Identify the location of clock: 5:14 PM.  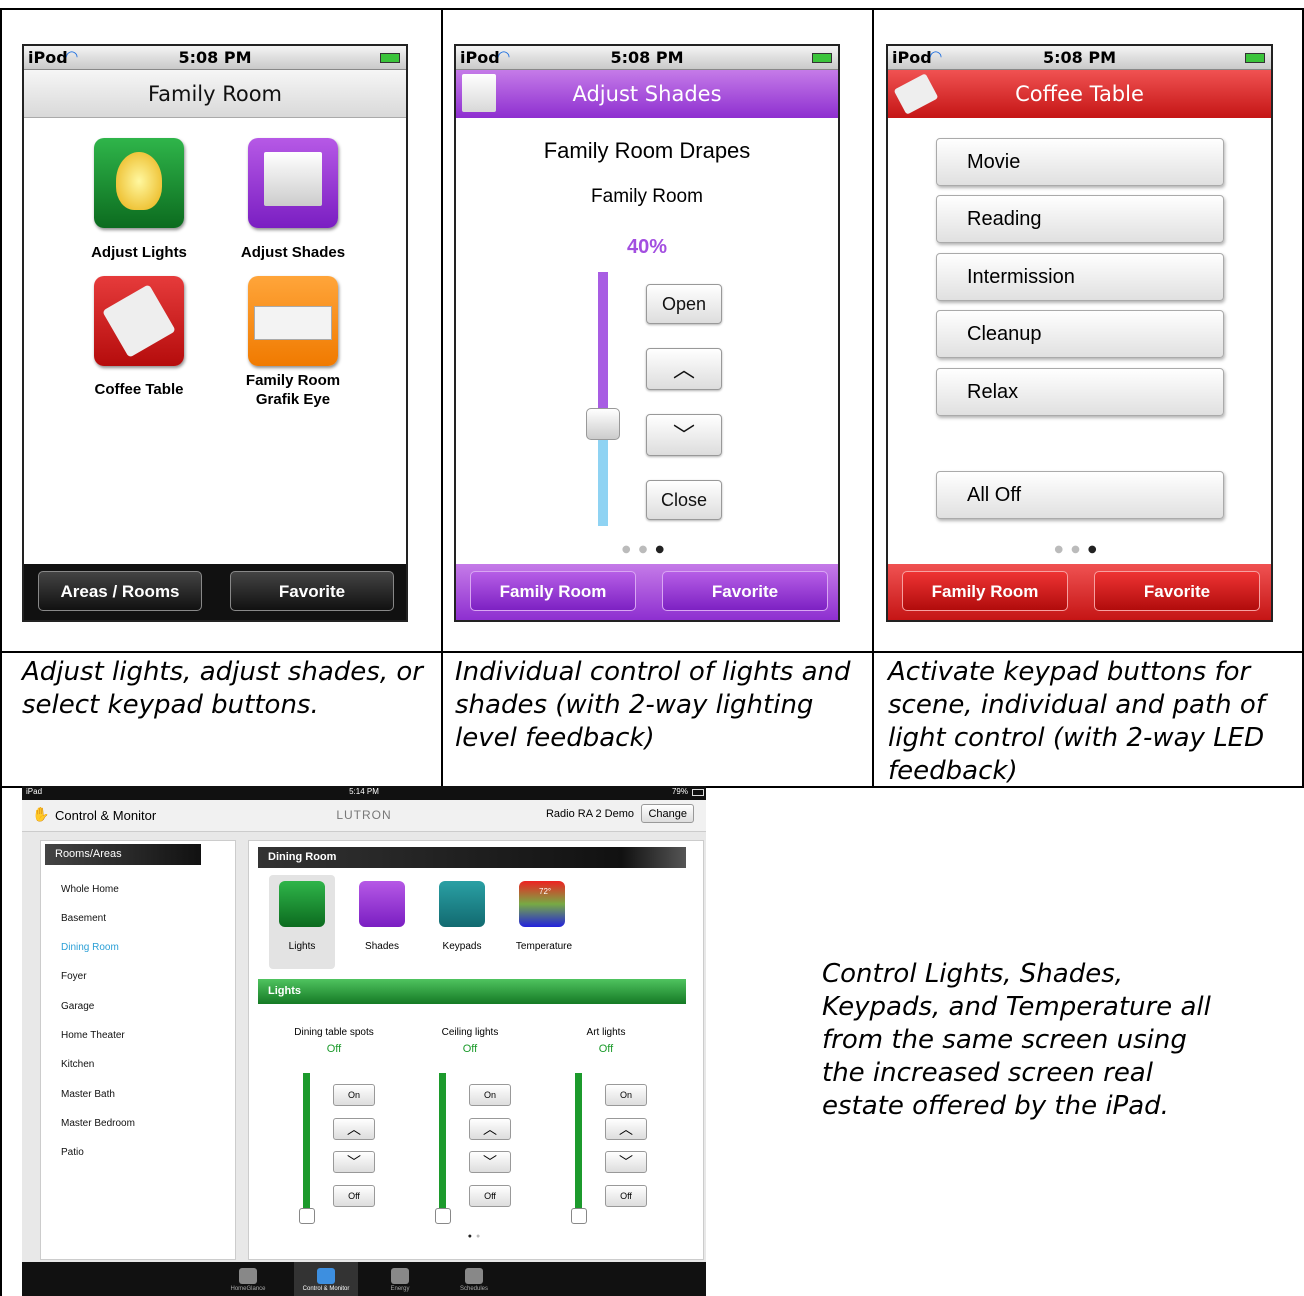
(364, 791).